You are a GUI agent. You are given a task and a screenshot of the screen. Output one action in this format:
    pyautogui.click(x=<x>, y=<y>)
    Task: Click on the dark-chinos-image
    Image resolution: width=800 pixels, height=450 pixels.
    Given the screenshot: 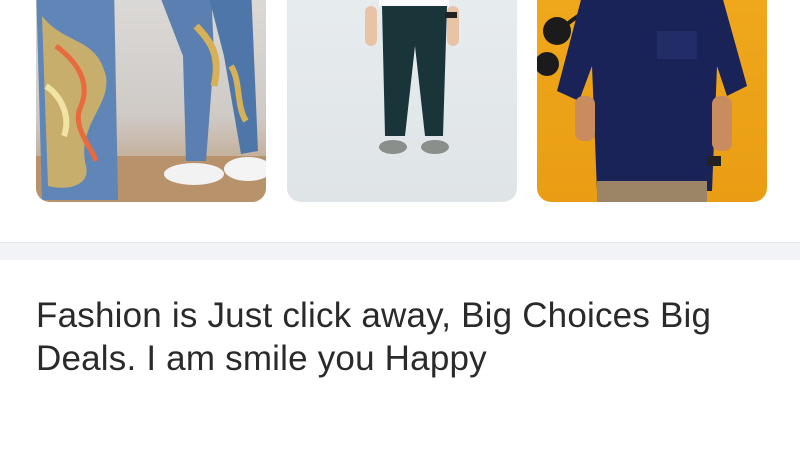 What is the action you would take?
    pyautogui.click(x=412, y=77)
    